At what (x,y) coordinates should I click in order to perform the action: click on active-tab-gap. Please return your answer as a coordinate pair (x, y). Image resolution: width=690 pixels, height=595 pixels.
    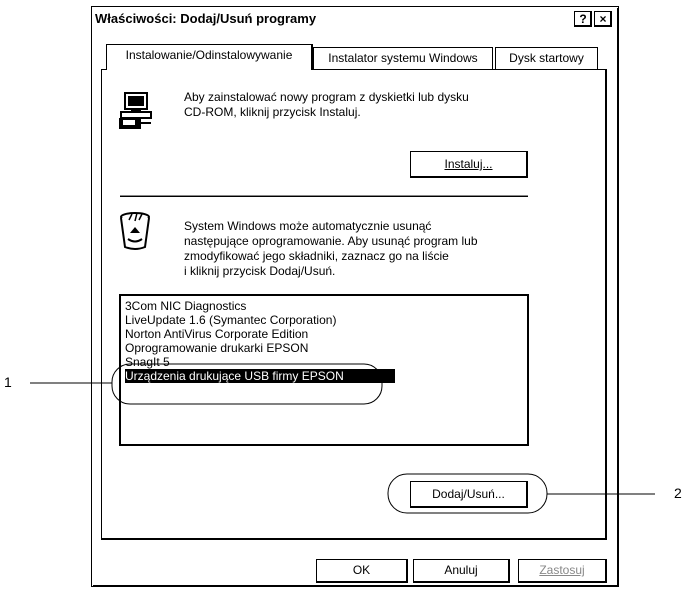
    Looking at the image, I should click on (209, 70).